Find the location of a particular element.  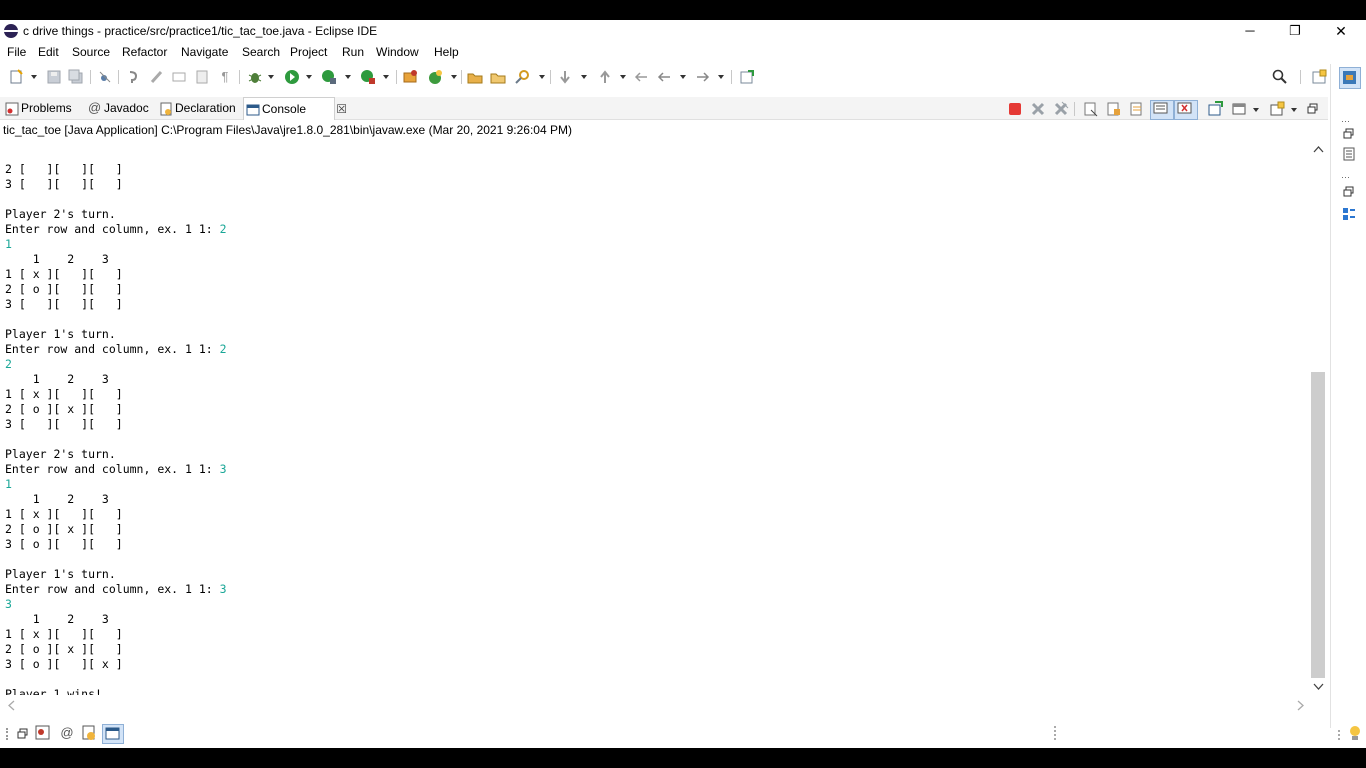

run-dropdown-icon is located at coordinates (309, 77).